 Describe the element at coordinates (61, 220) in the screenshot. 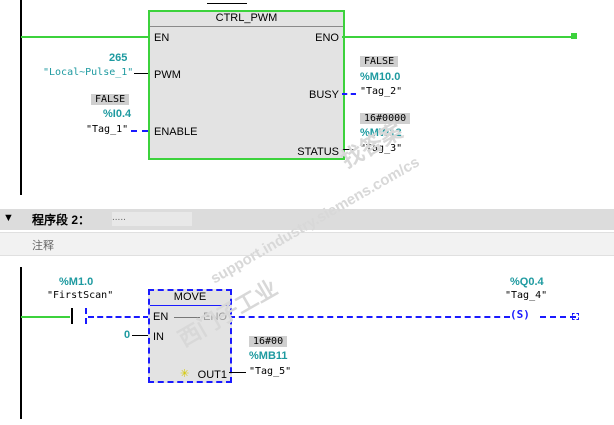

I see `network2-title: 程序段 2：` at that location.